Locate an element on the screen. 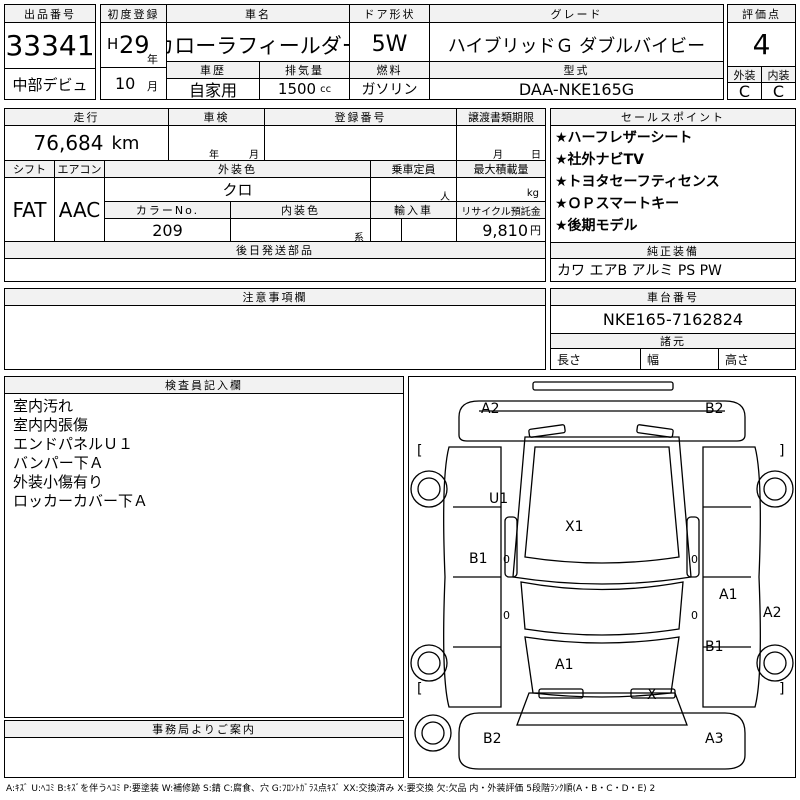 This screenshot has width=800, height=800. mark-rear-right: A3 is located at coordinates (714, 739).